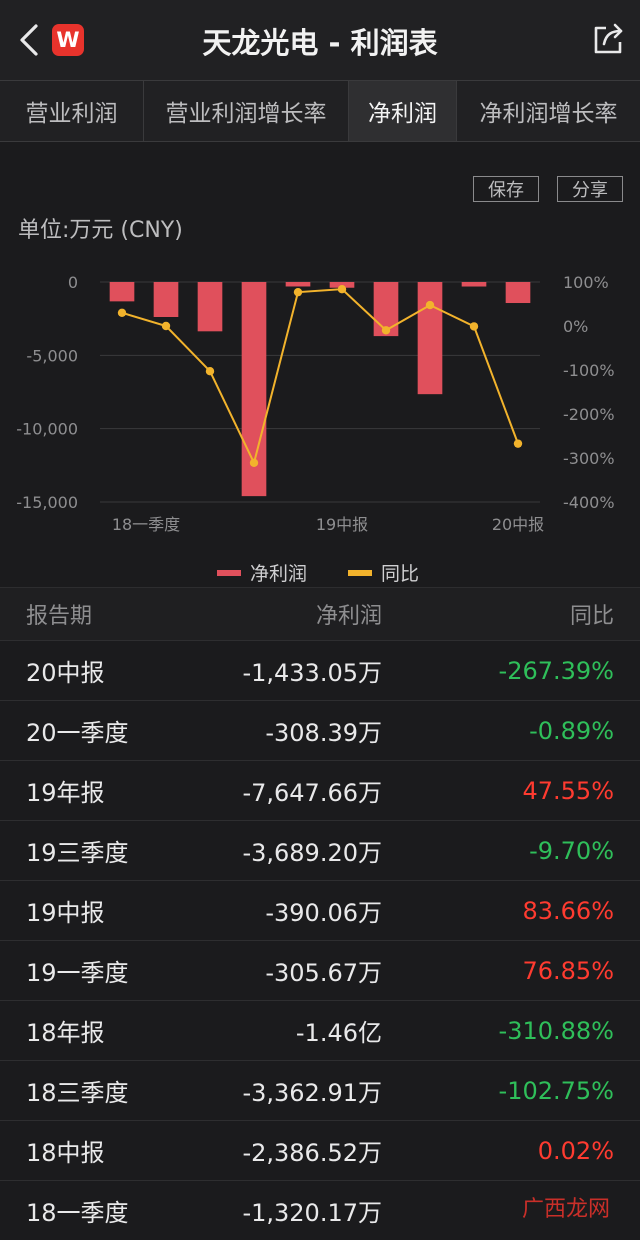  What do you see at coordinates (511, 671) in the screenshot?
I see `row-yoy: -267.39%` at bounding box center [511, 671].